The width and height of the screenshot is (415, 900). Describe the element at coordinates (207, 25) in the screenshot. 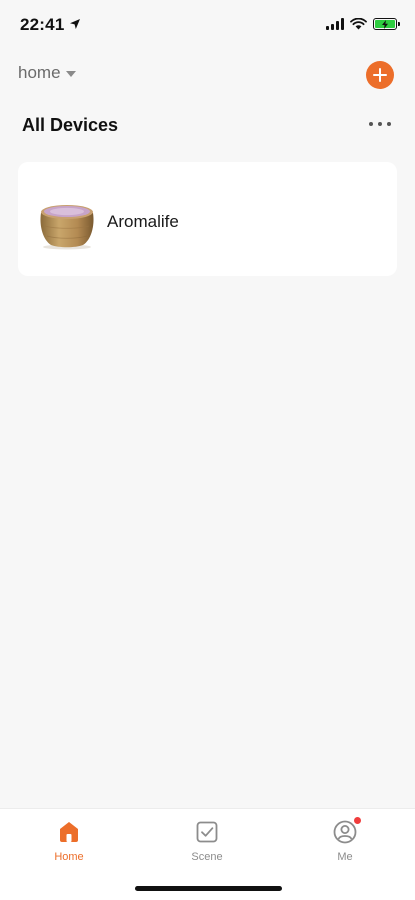

I see `status-bar: 22:41` at that location.